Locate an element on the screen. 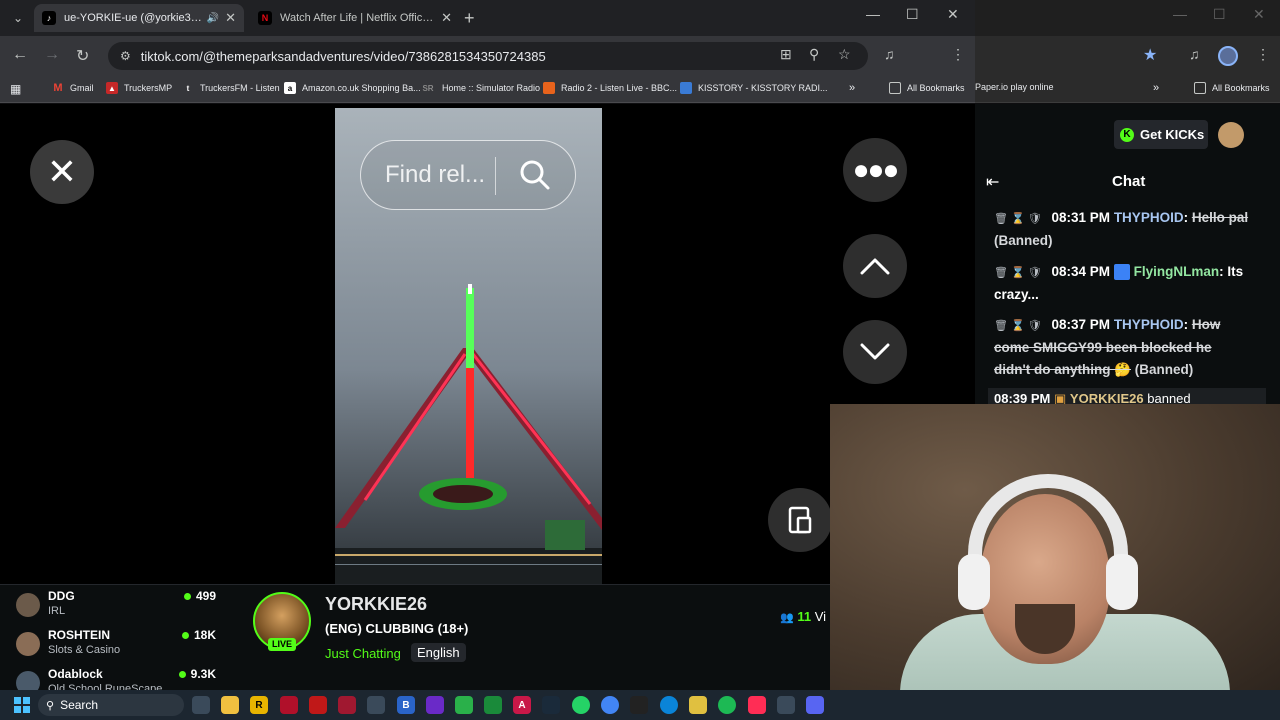  collapse-chat-icon: ⇤ is located at coordinates (992, 182).